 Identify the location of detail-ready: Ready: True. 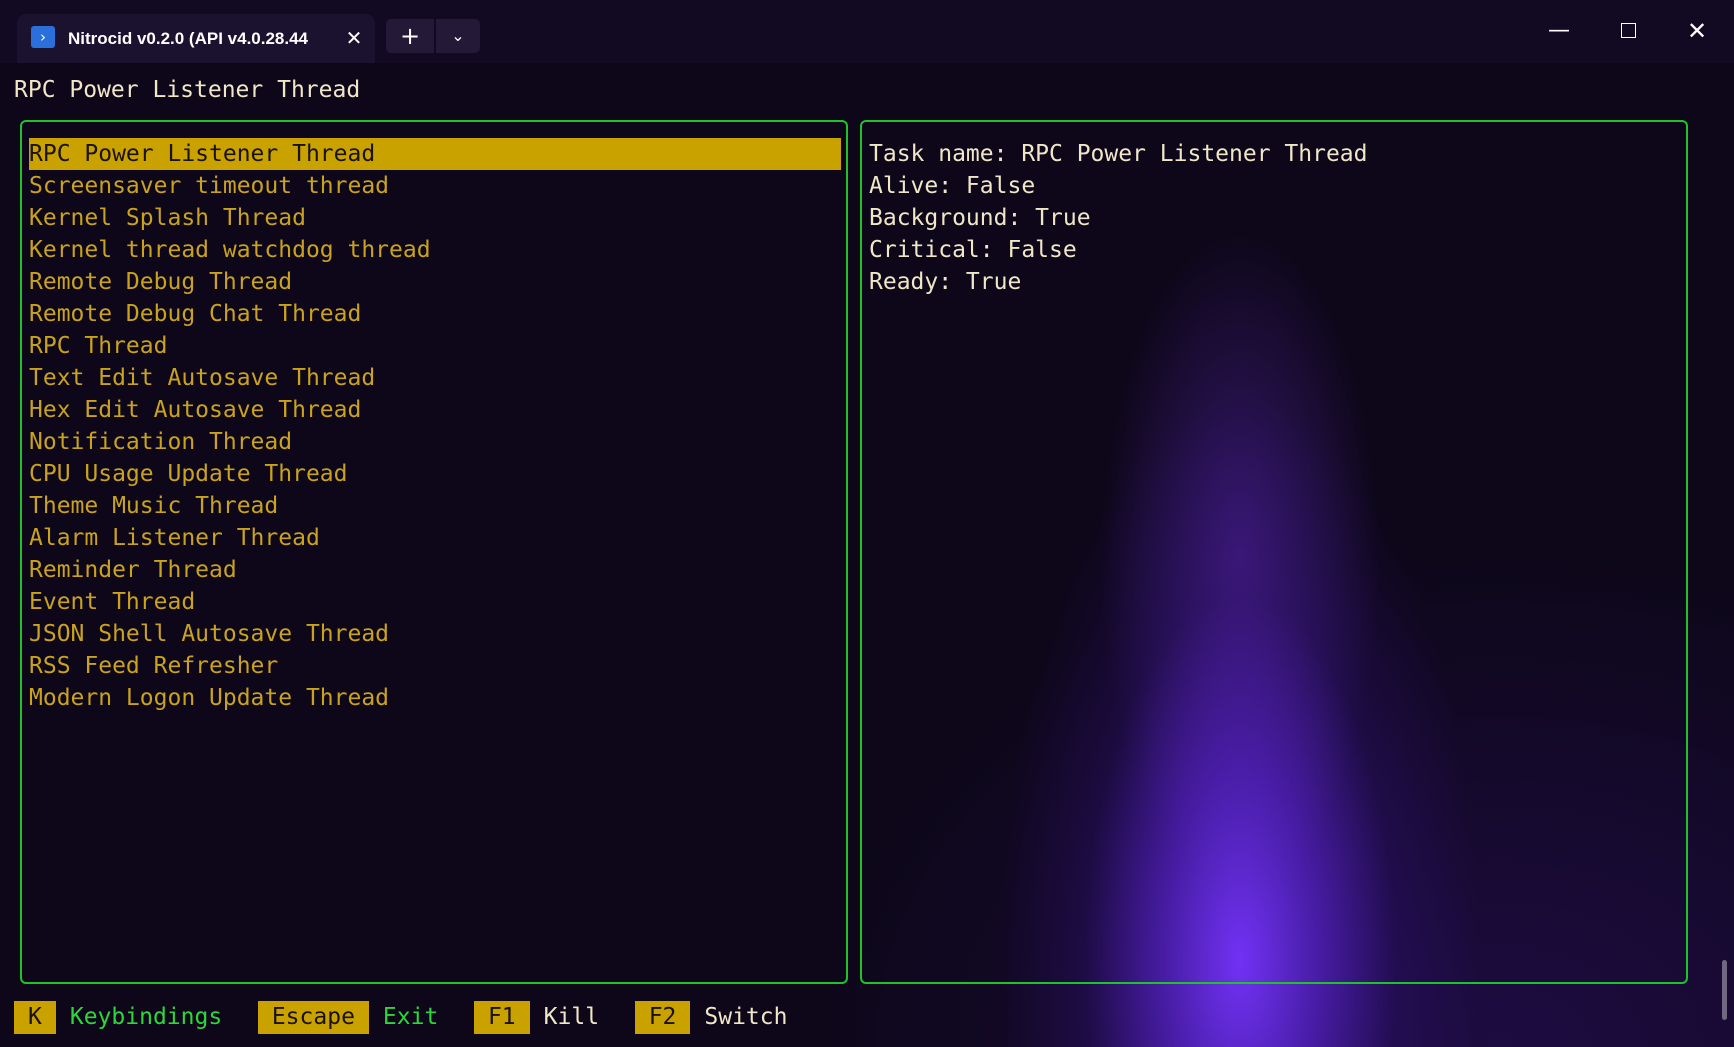
(945, 282).